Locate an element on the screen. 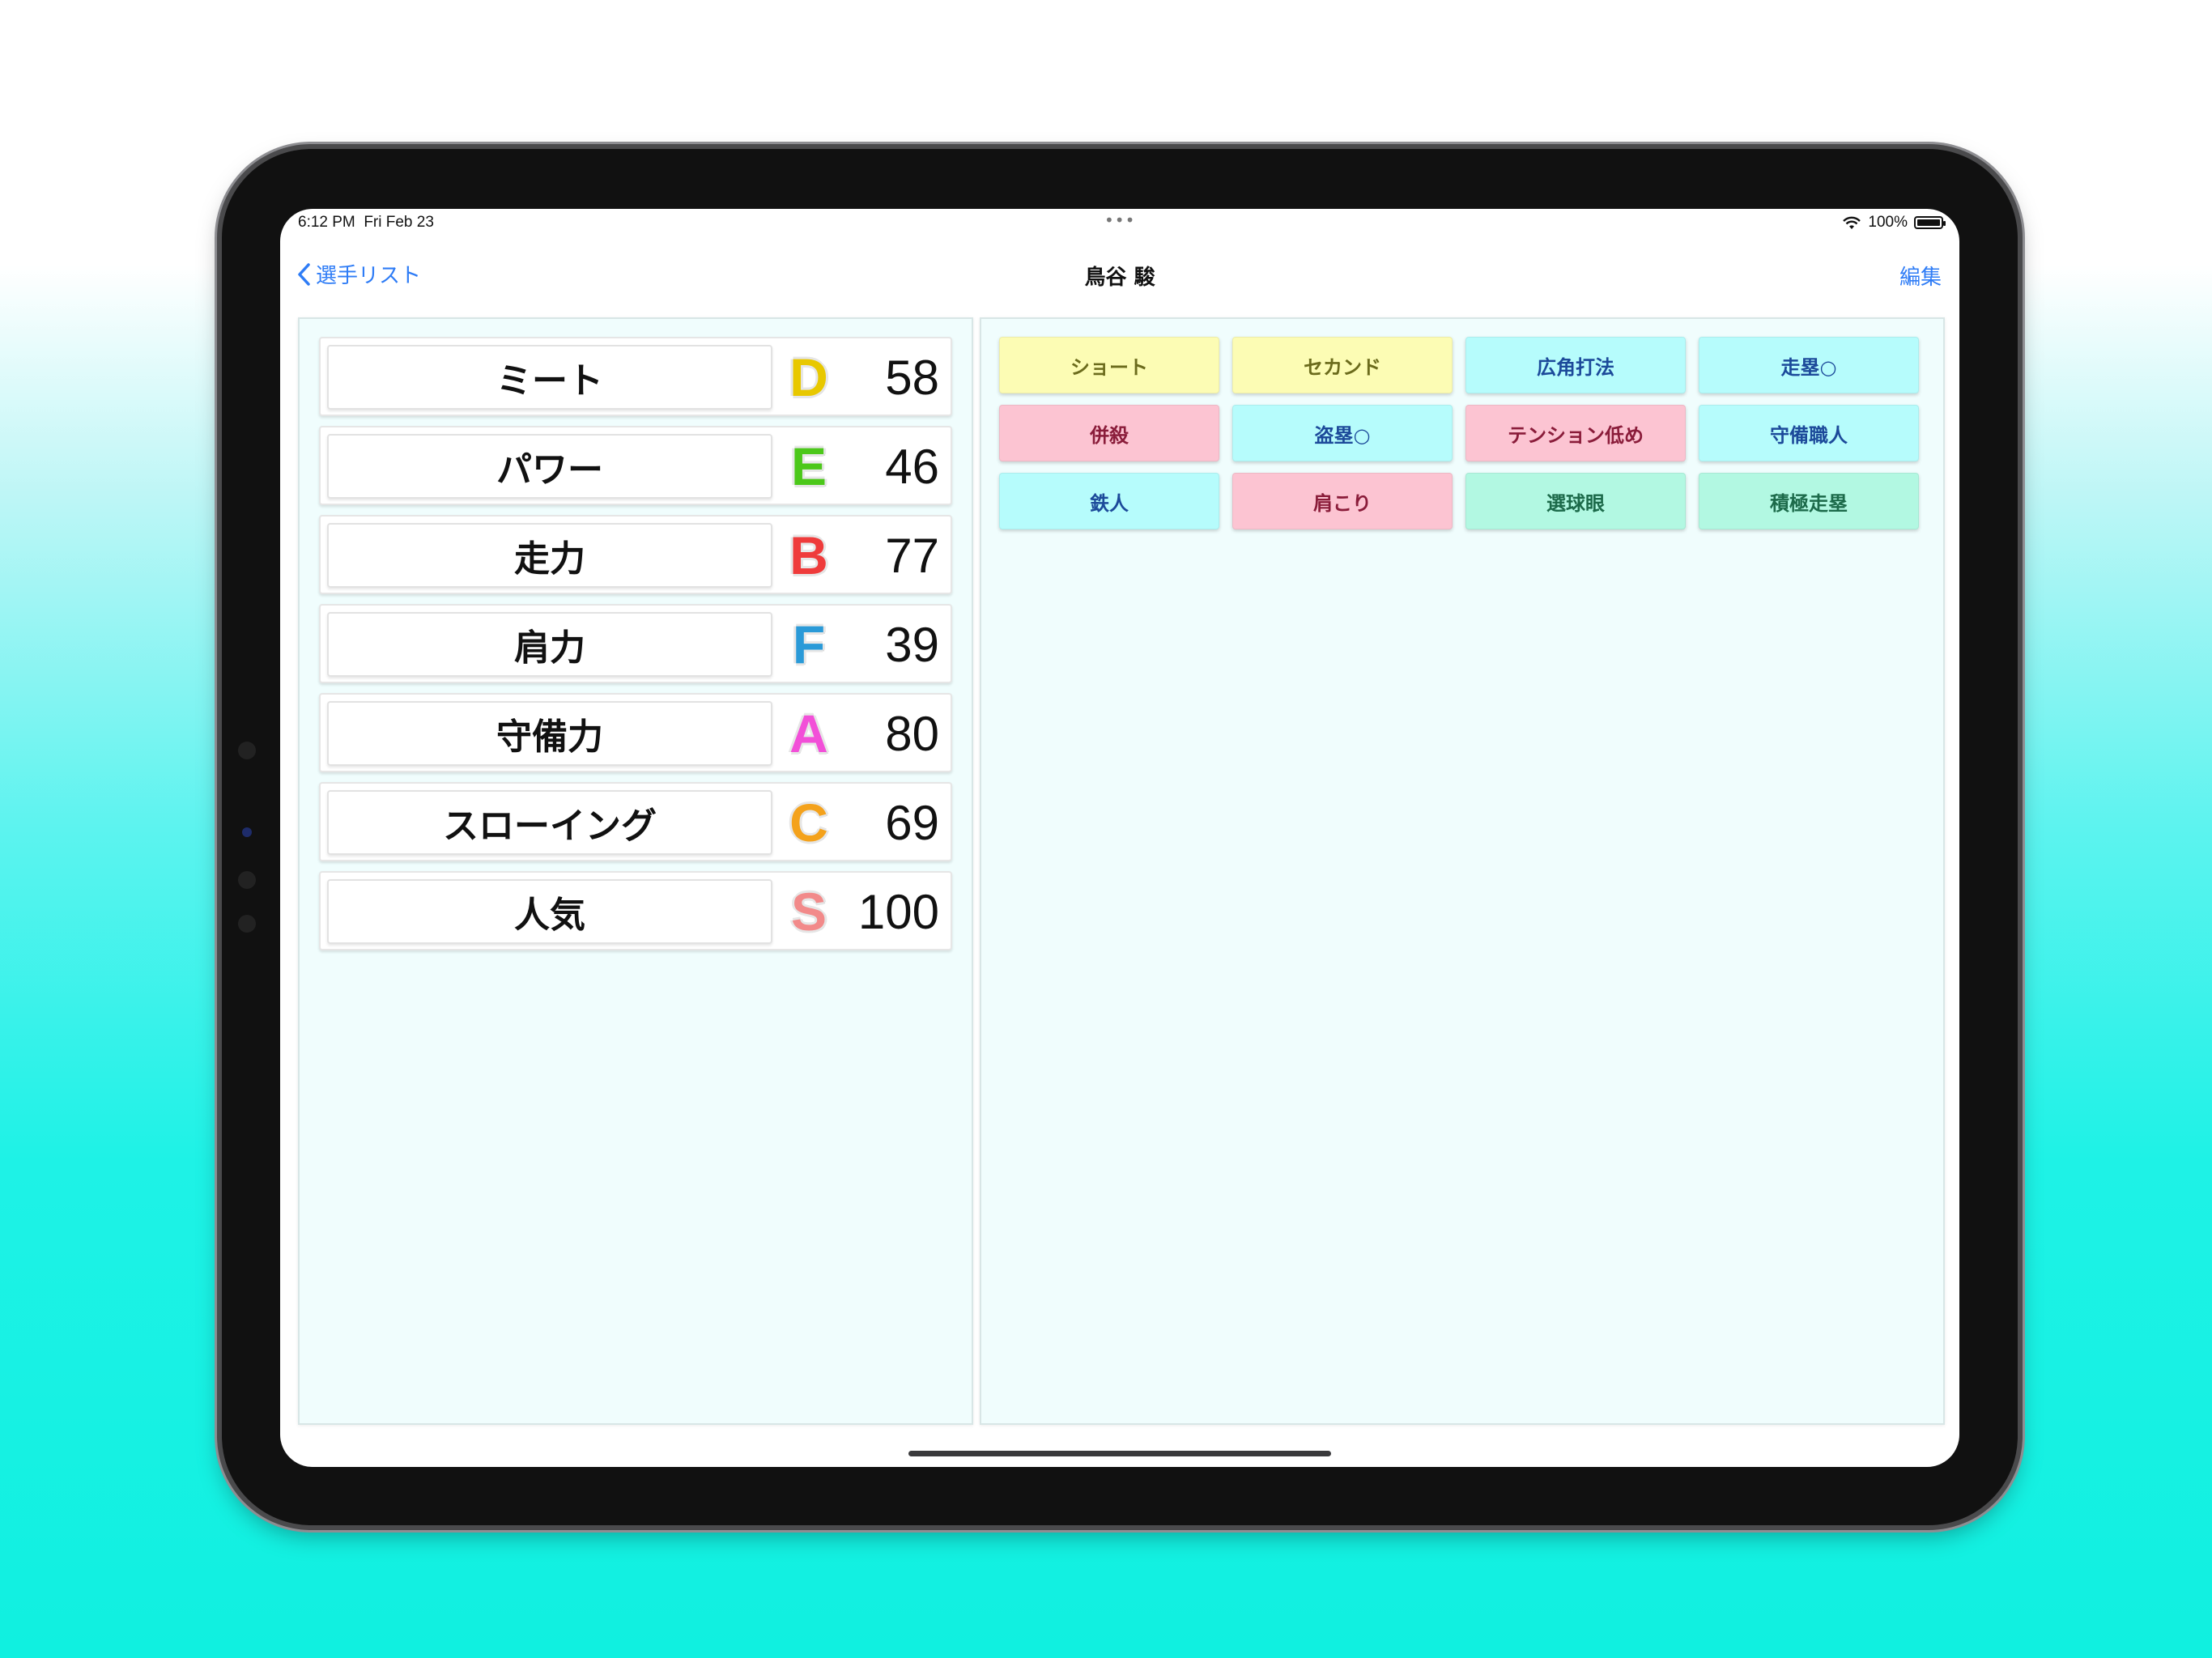 This screenshot has width=2212, height=1658. stat-grade: B is located at coordinates (808, 555).